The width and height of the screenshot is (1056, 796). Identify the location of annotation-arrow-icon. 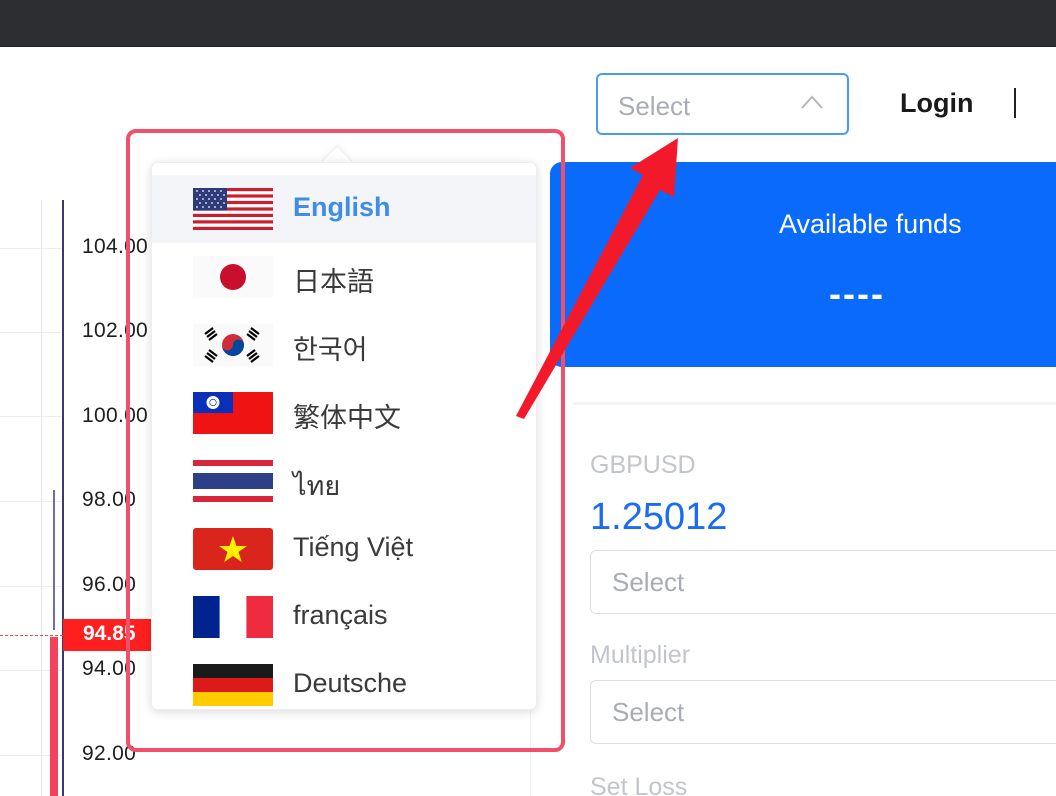
(597, 278).